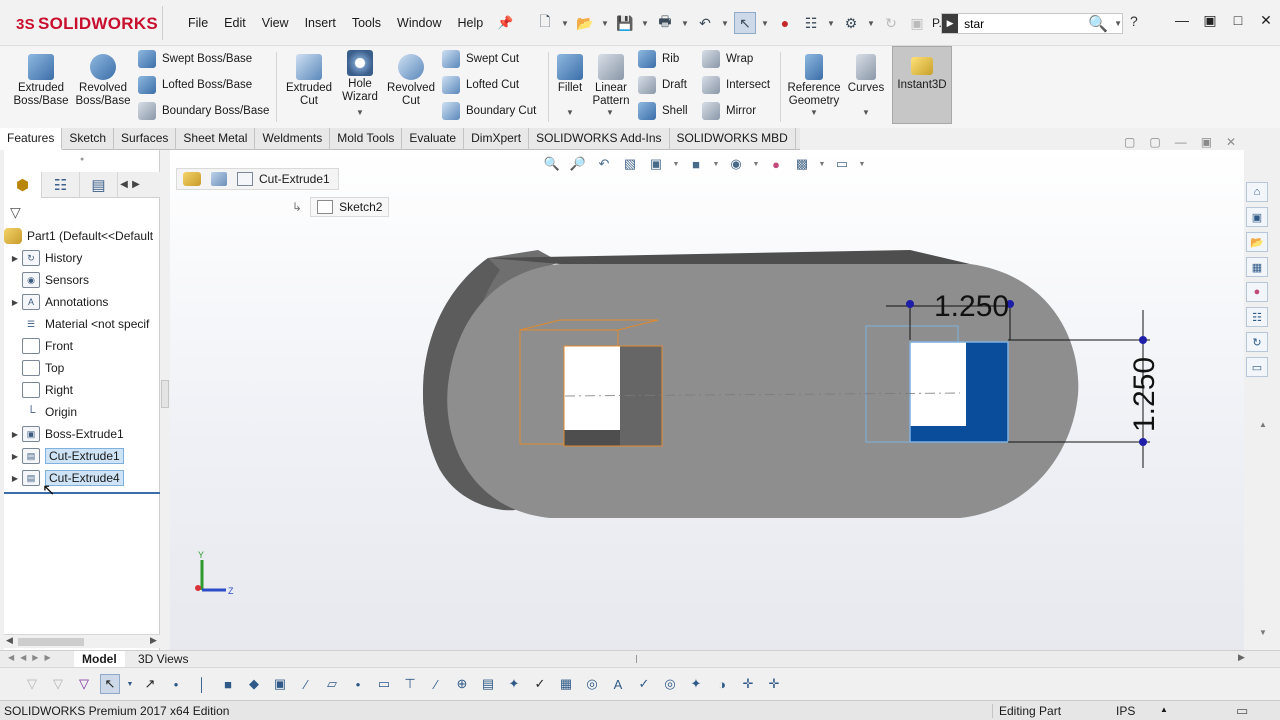 Image resolution: width=1280 pixels, height=720 pixels. I want to click on doc-cascade-icon: ▢, so click(1154, 142).